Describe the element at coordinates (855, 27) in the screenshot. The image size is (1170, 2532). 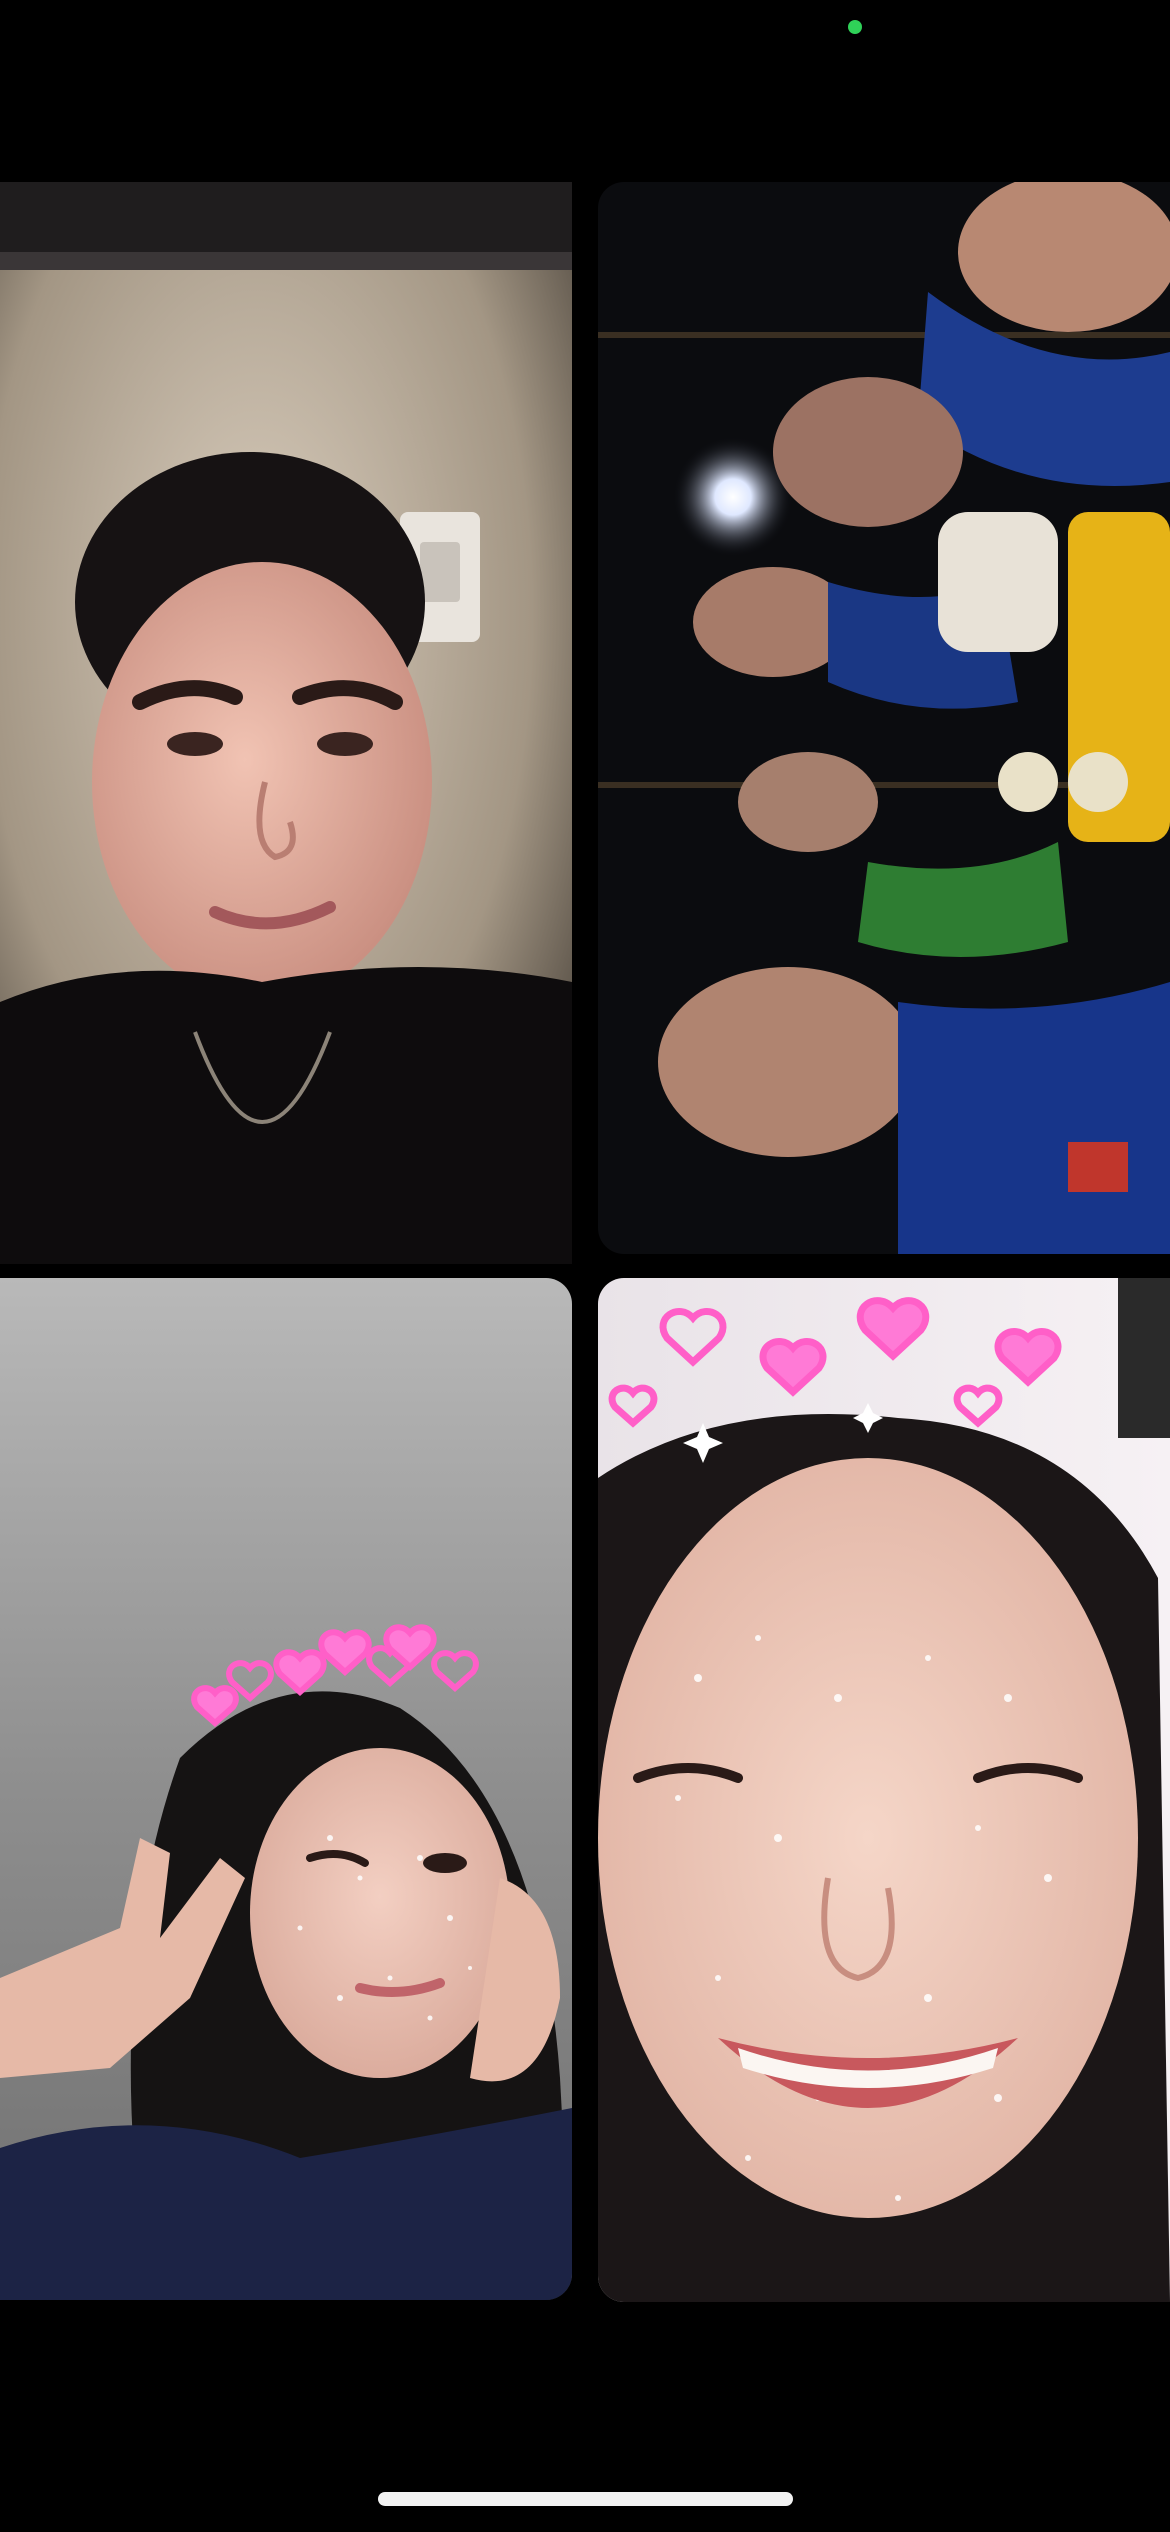
I see `camera-in-use-dot-icon` at that location.